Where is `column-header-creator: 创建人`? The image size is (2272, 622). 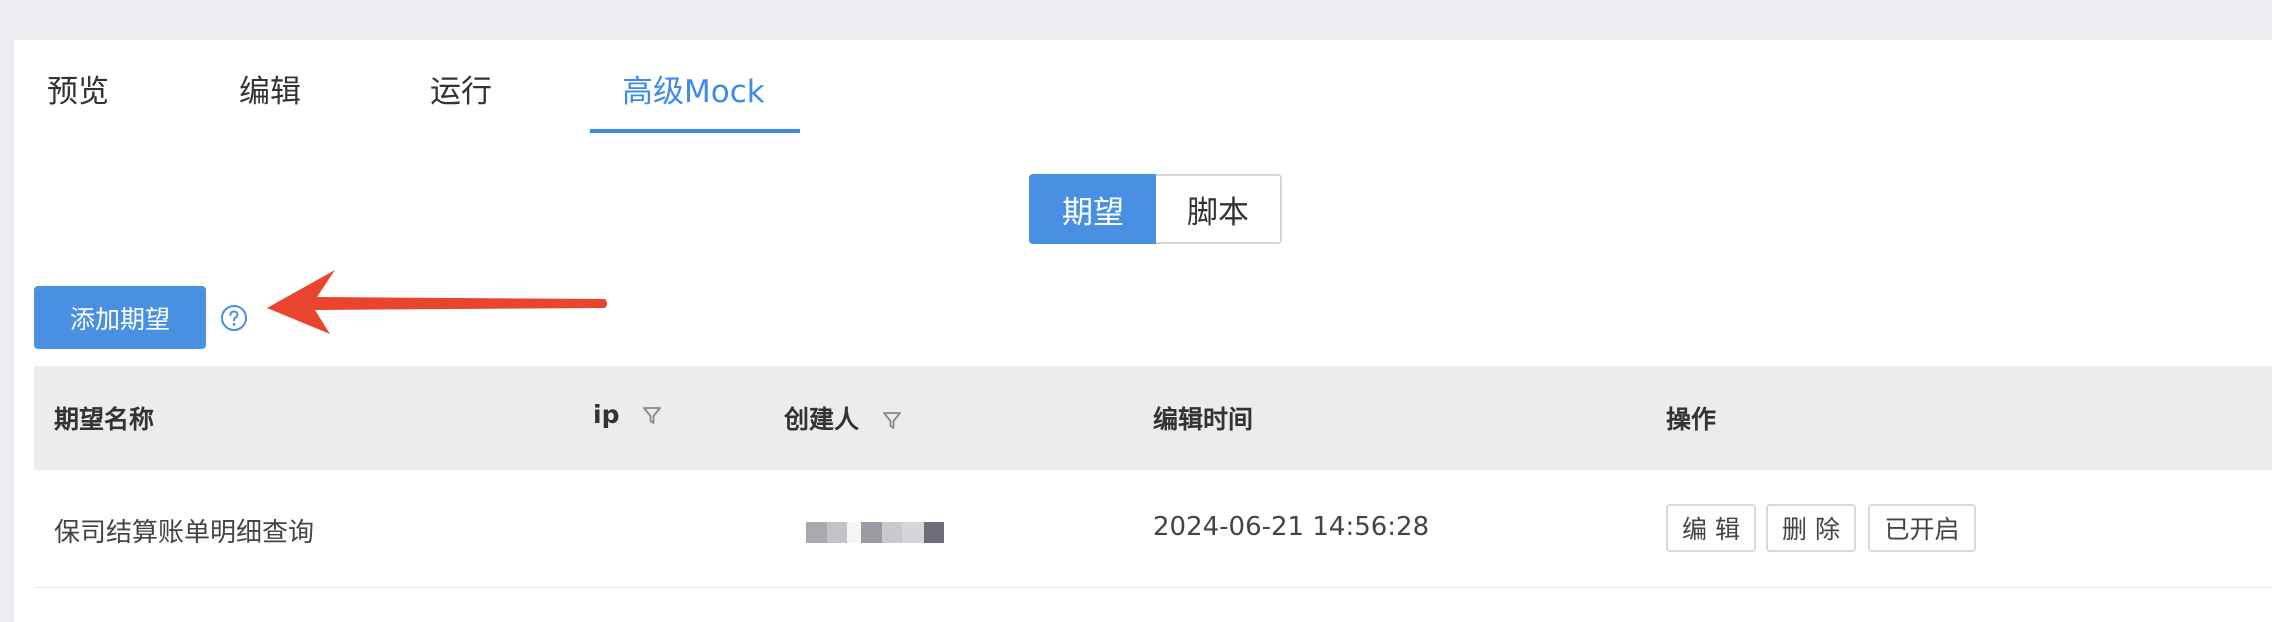
column-header-creator: 创建人 is located at coordinates (843, 418).